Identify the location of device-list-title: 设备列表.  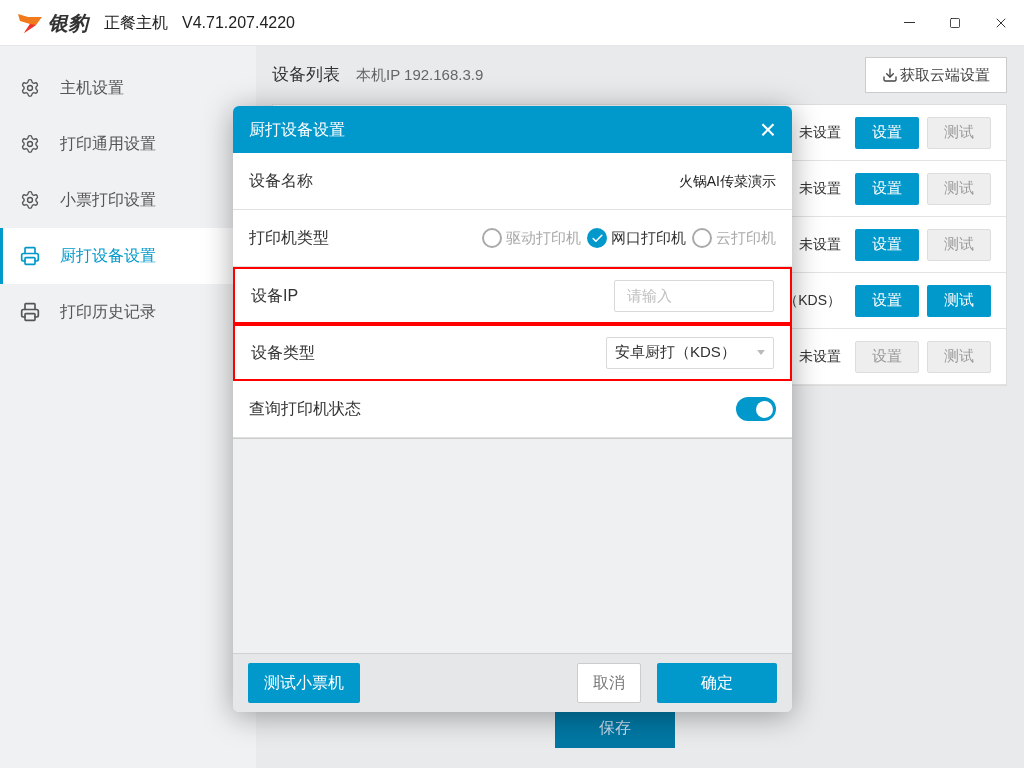
(306, 75).